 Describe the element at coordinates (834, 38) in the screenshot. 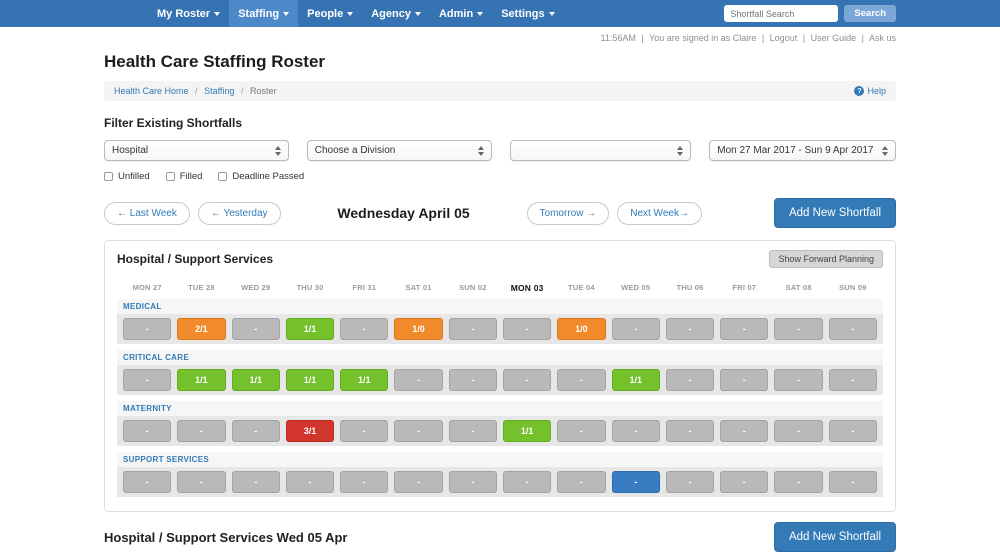

I see `user-guide-link: User Guide` at that location.